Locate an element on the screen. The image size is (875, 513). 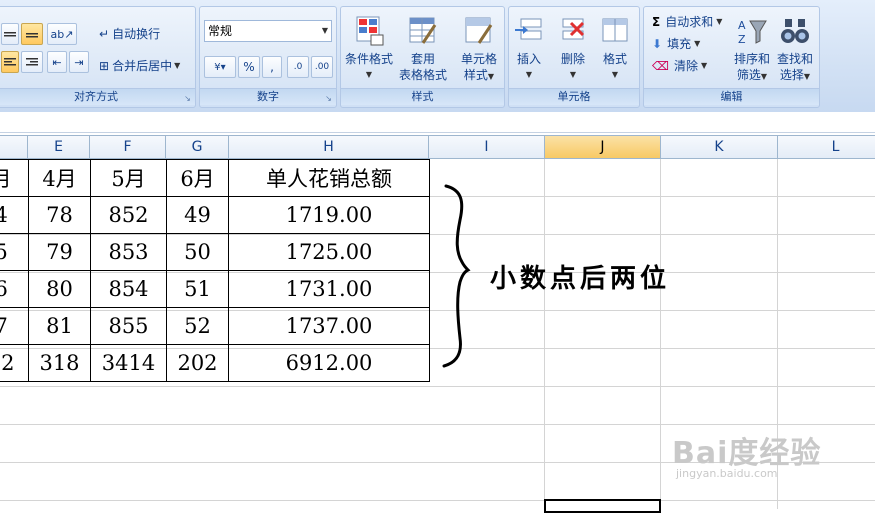
table-cell: 79 is located at coordinates (59, 252).